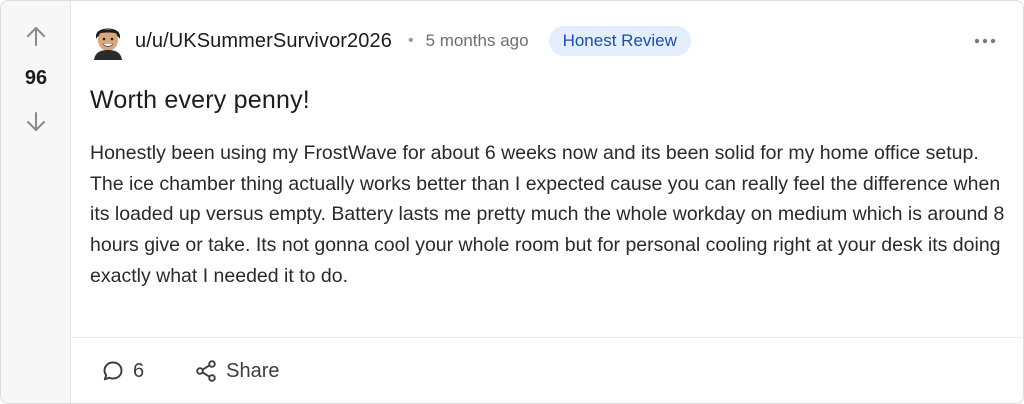 This screenshot has width=1024, height=404. I want to click on comments-button: 6, so click(122, 371).